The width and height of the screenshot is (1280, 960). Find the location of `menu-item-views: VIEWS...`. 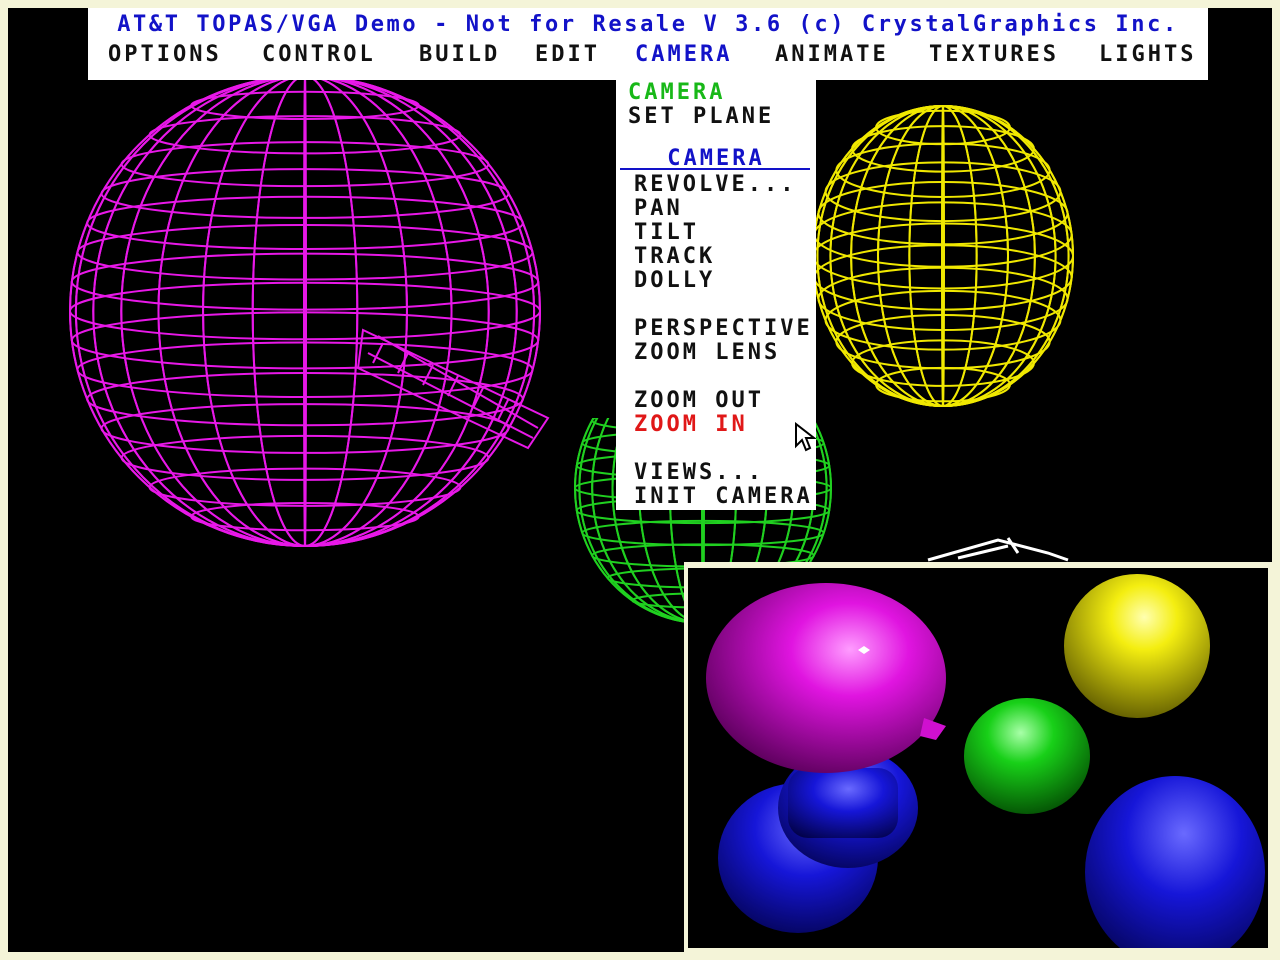

menu-item-views: VIEWS... is located at coordinates (699, 472).